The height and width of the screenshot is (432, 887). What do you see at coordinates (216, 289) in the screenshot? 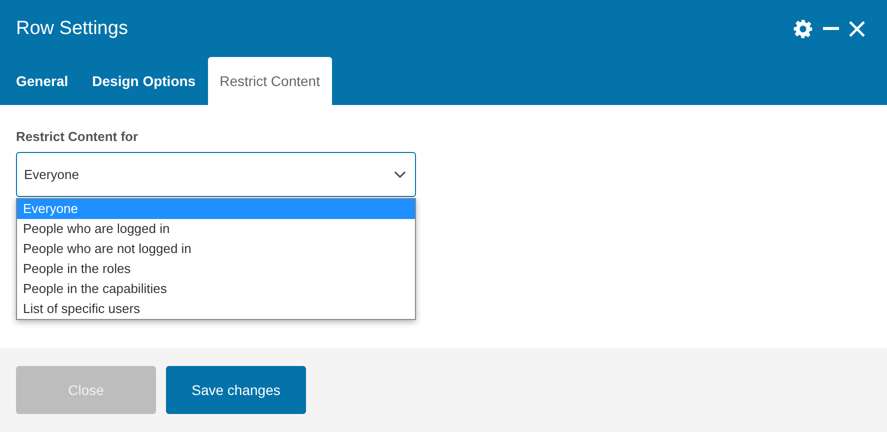
I see `dropdown-option: People in the capabilities` at bounding box center [216, 289].